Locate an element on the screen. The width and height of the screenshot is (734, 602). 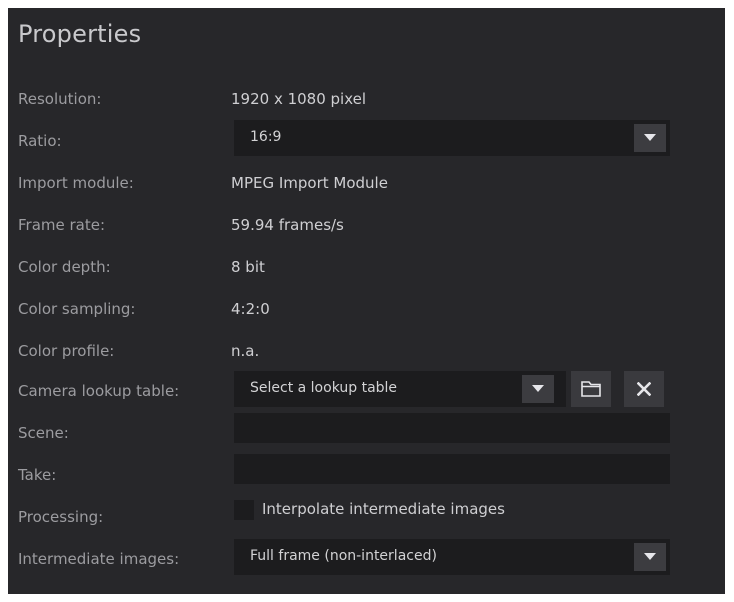
camera-lut-label: Camera lookup table: is located at coordinates (99, 391).